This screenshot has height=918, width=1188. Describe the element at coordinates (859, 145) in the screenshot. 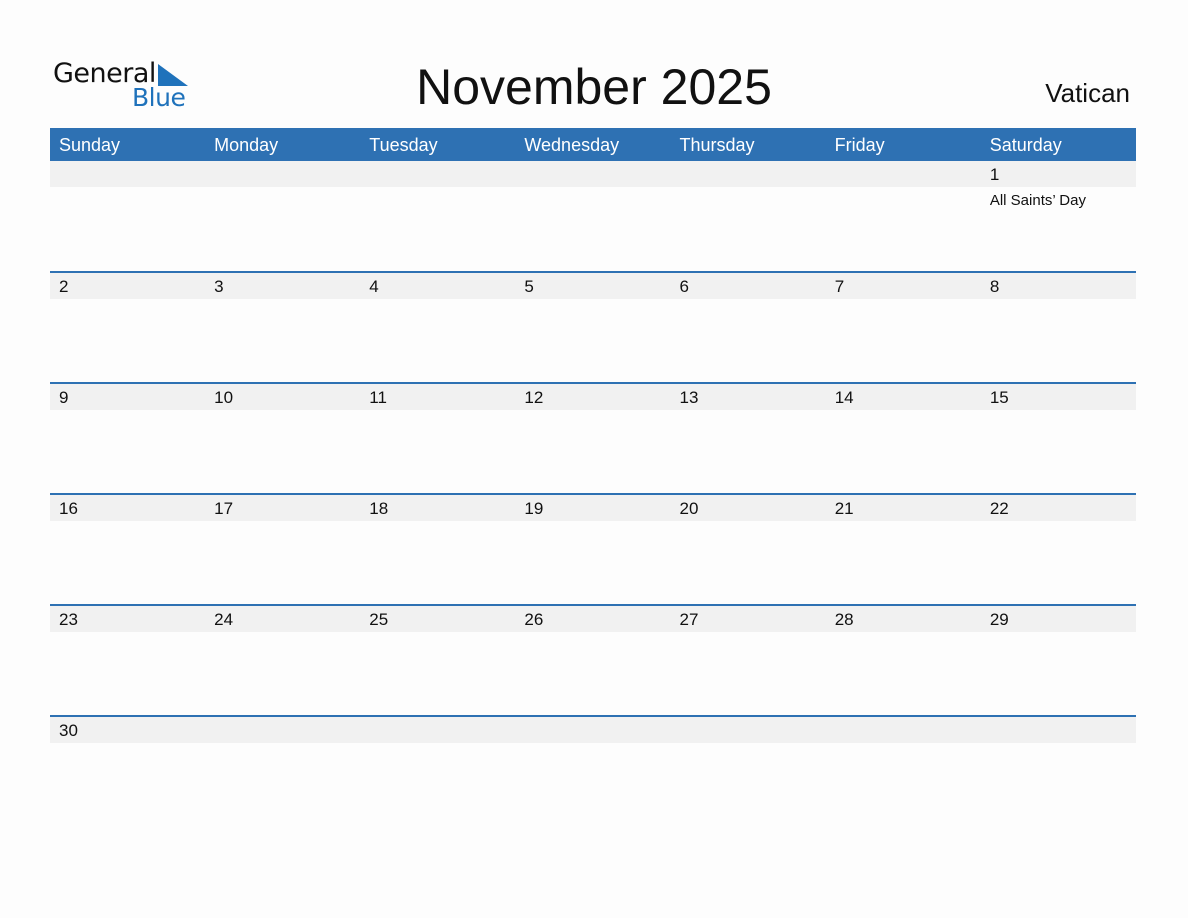

I see `weekday-friday: Friday` at that location.